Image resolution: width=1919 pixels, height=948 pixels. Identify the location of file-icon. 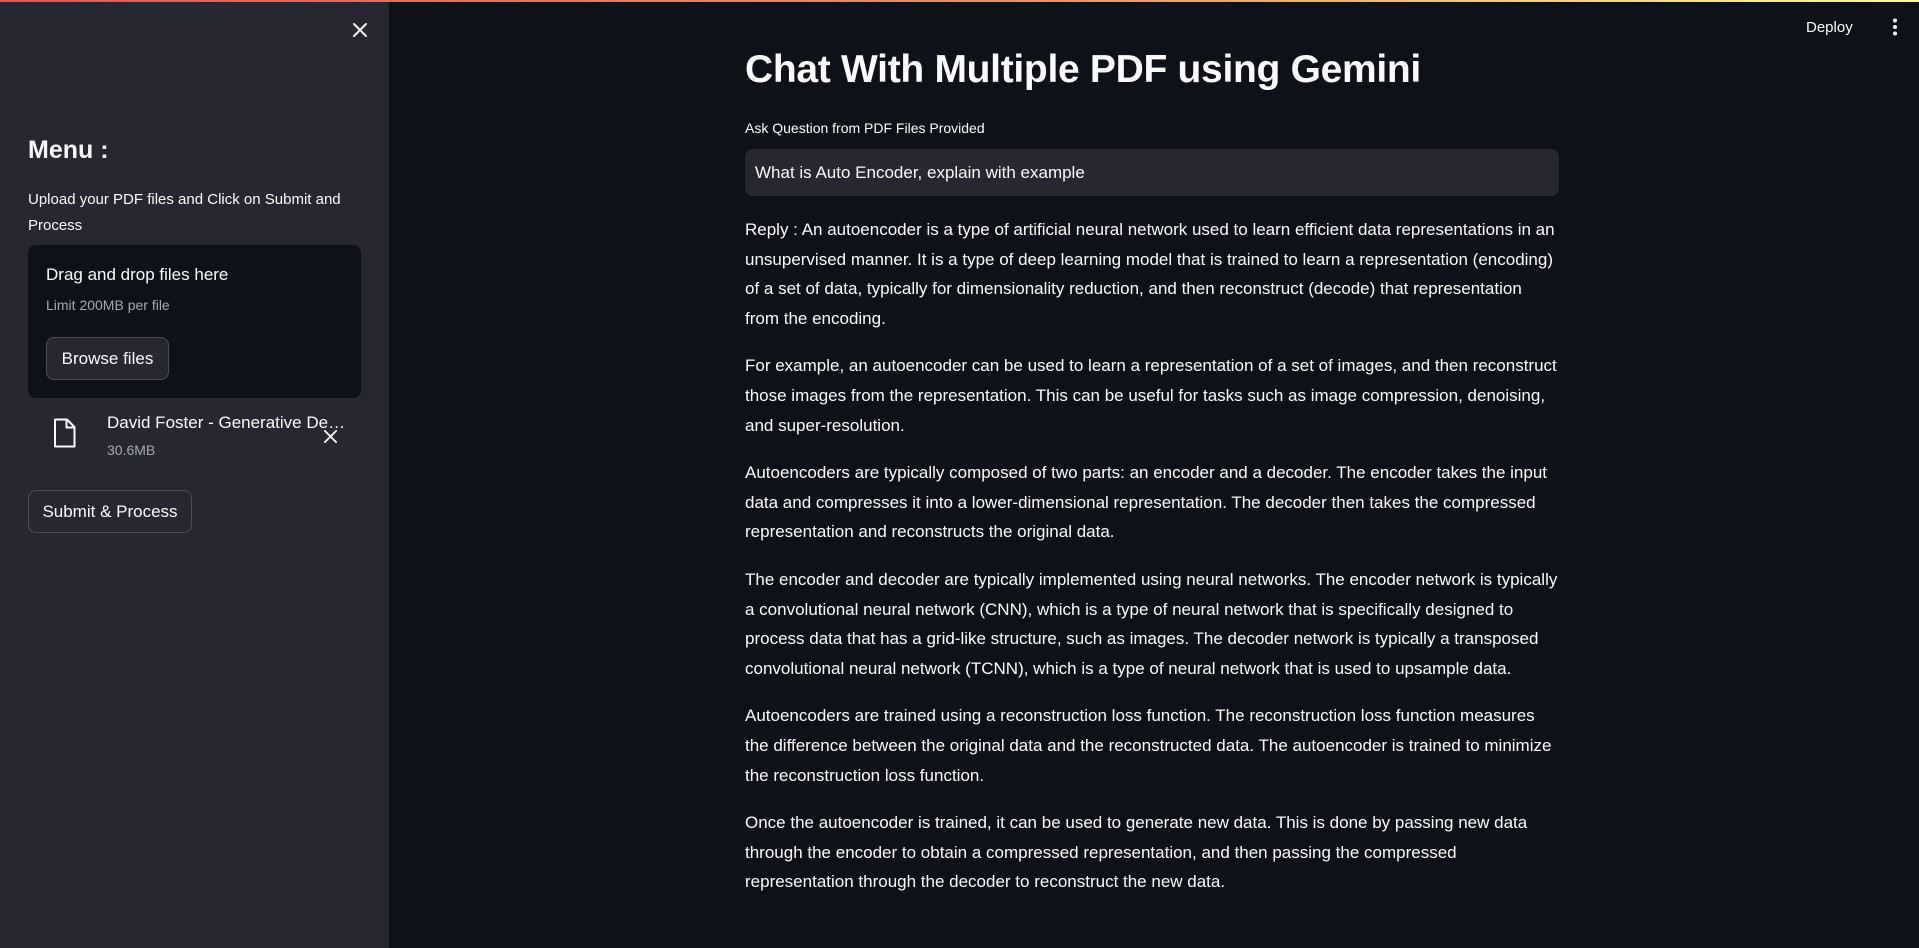
(65, 433).